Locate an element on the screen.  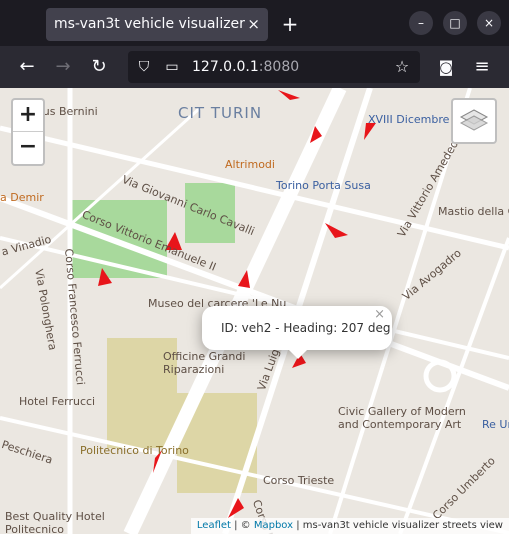
map-label: Re Um is located at coordinates (495, 424).